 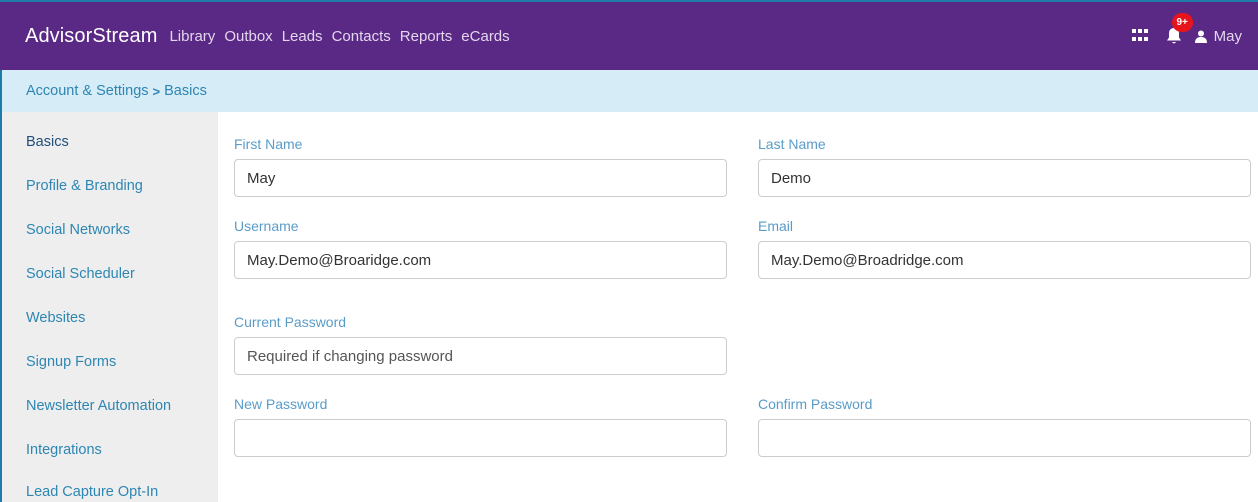 I want to click on sidebar-item-integrations: Integrations, so click(x=64, y=450).